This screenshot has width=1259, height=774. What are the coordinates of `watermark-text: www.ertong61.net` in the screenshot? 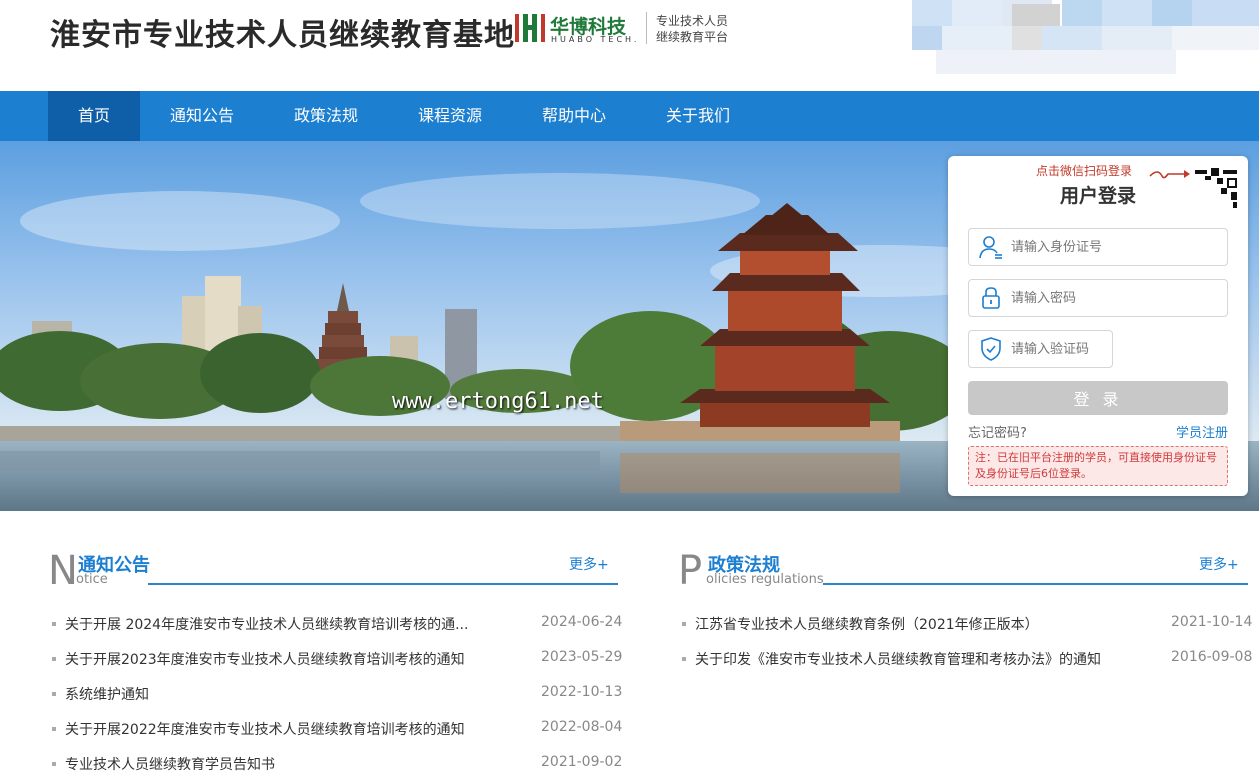 It's located at (498, 401).